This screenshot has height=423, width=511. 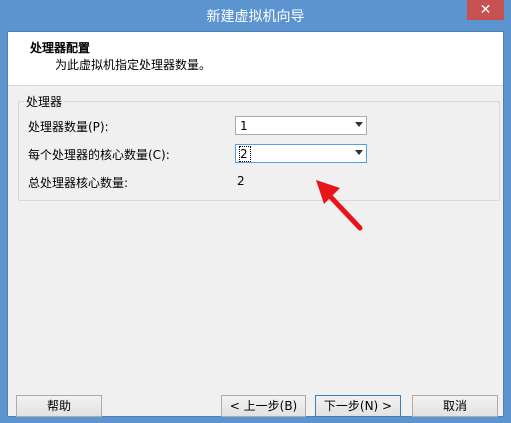 I want to click on close-button: ✕, so click(x=485, y=10).